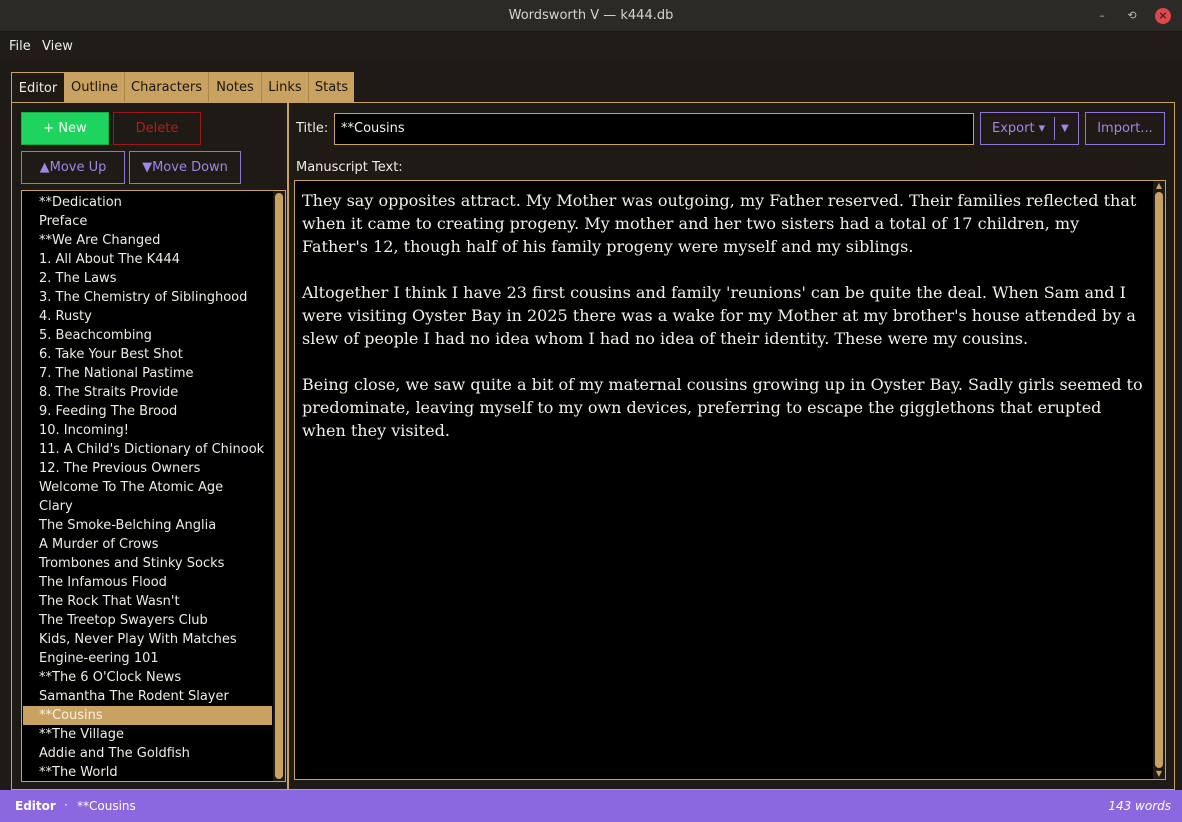 This screenshot has height=822, width=1182. Describe the element at coordinates (147, 487) in the screenshot. I see `list-item: Welcome To The Atomic Age` at that location.